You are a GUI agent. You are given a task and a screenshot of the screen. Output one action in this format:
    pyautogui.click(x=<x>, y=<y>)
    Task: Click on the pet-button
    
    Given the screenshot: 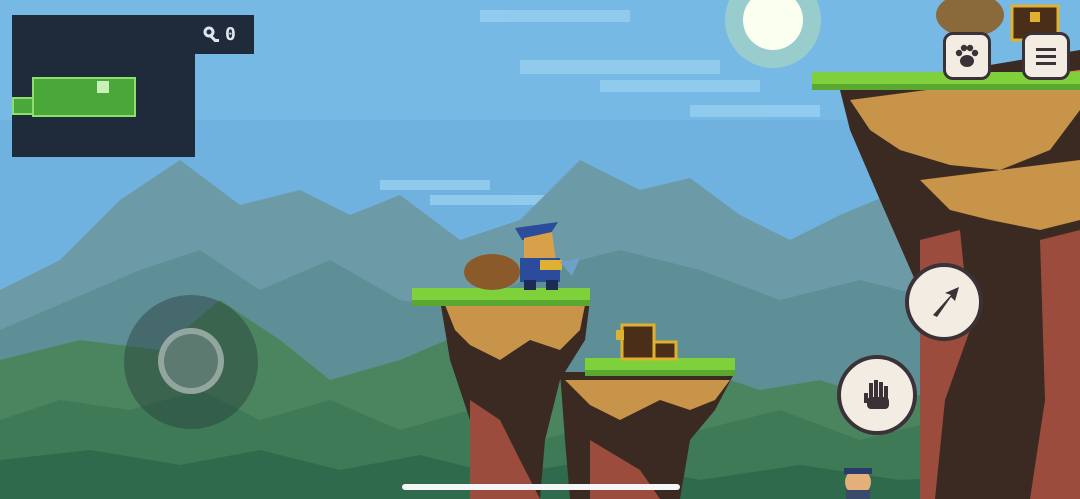 What is the action you would take?
    pyautogui.click(x=967, y=56)
    